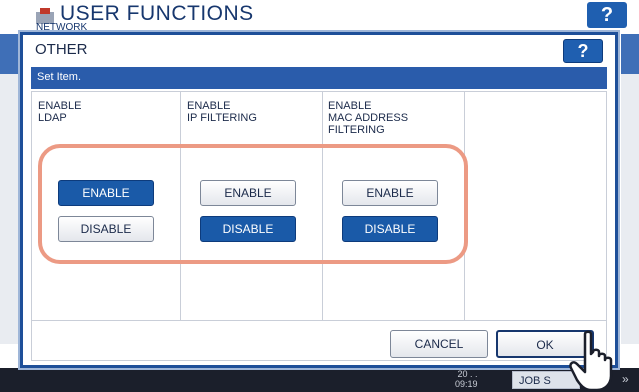  What do you see at coordinates (9, 209) in the screenshot?
I see `background-left-panel` at bounding box center [9, 209].